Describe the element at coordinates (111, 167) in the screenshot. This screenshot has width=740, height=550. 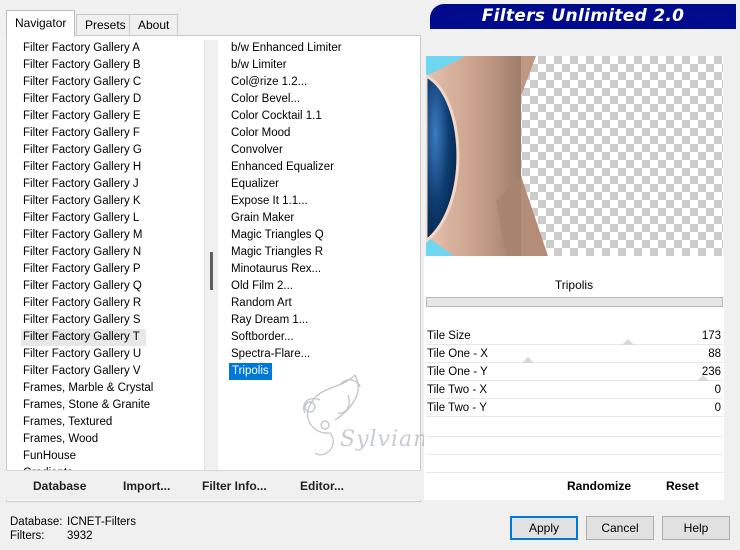
I see `category-list-item: Filter Factory Gallery H` at that location.